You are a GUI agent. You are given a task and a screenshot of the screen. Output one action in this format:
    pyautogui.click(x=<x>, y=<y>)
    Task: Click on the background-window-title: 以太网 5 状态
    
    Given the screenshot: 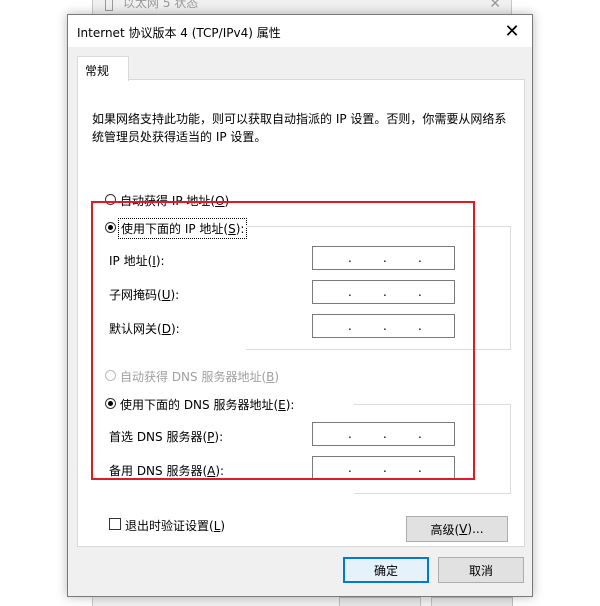 What is the action you would take?
    pyautogui.click(x=161, y=5)
    